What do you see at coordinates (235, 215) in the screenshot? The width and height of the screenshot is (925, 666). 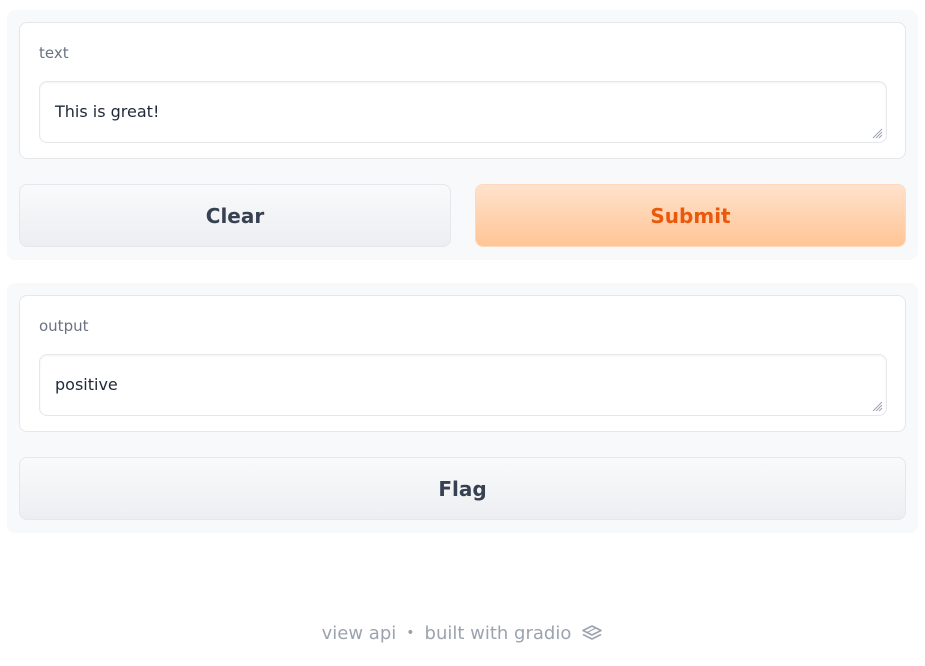 I see `clear-button: Clear` at bounding box center [235, 215].